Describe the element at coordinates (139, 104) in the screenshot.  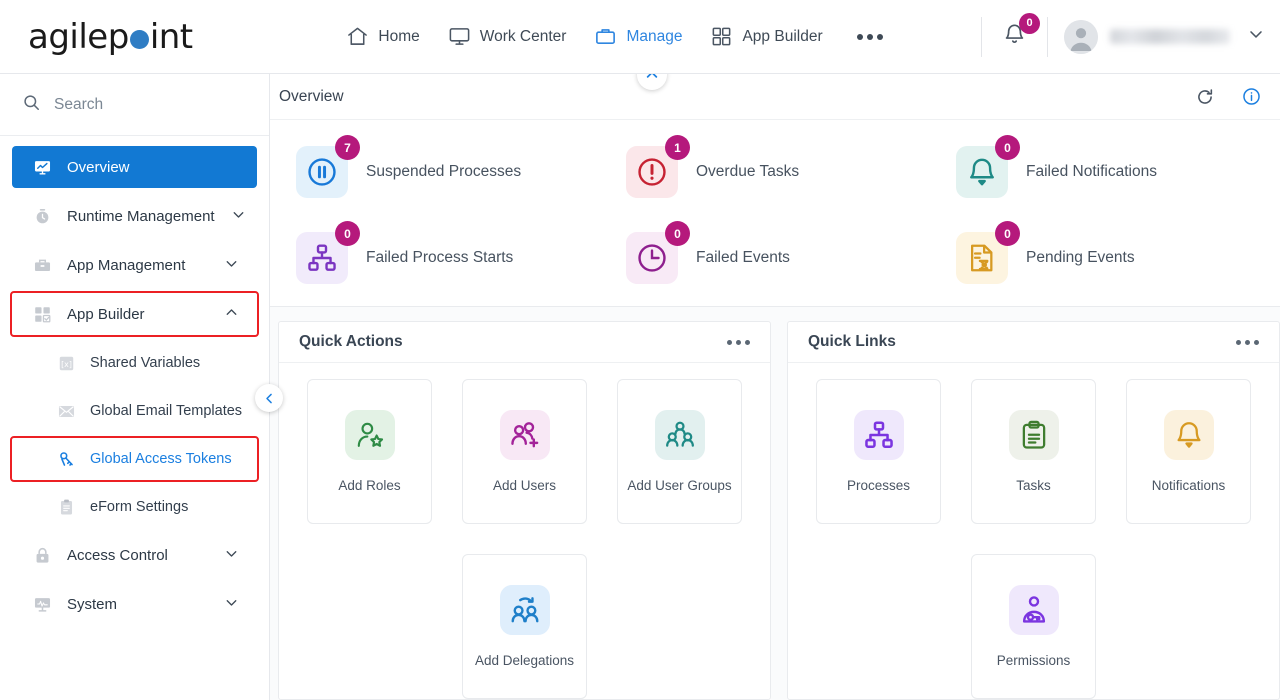
I see `search-input` at that location.